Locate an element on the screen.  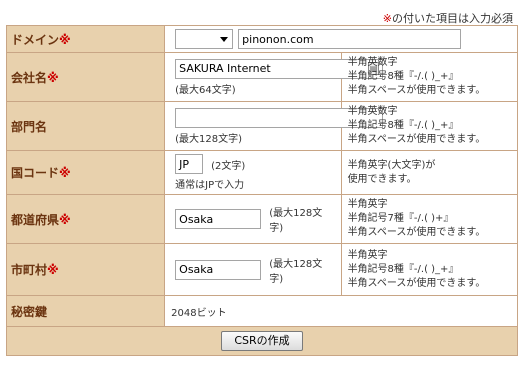
secret-key-row: 秘密鍵 2048ビット is located at coordinates (261, 311).